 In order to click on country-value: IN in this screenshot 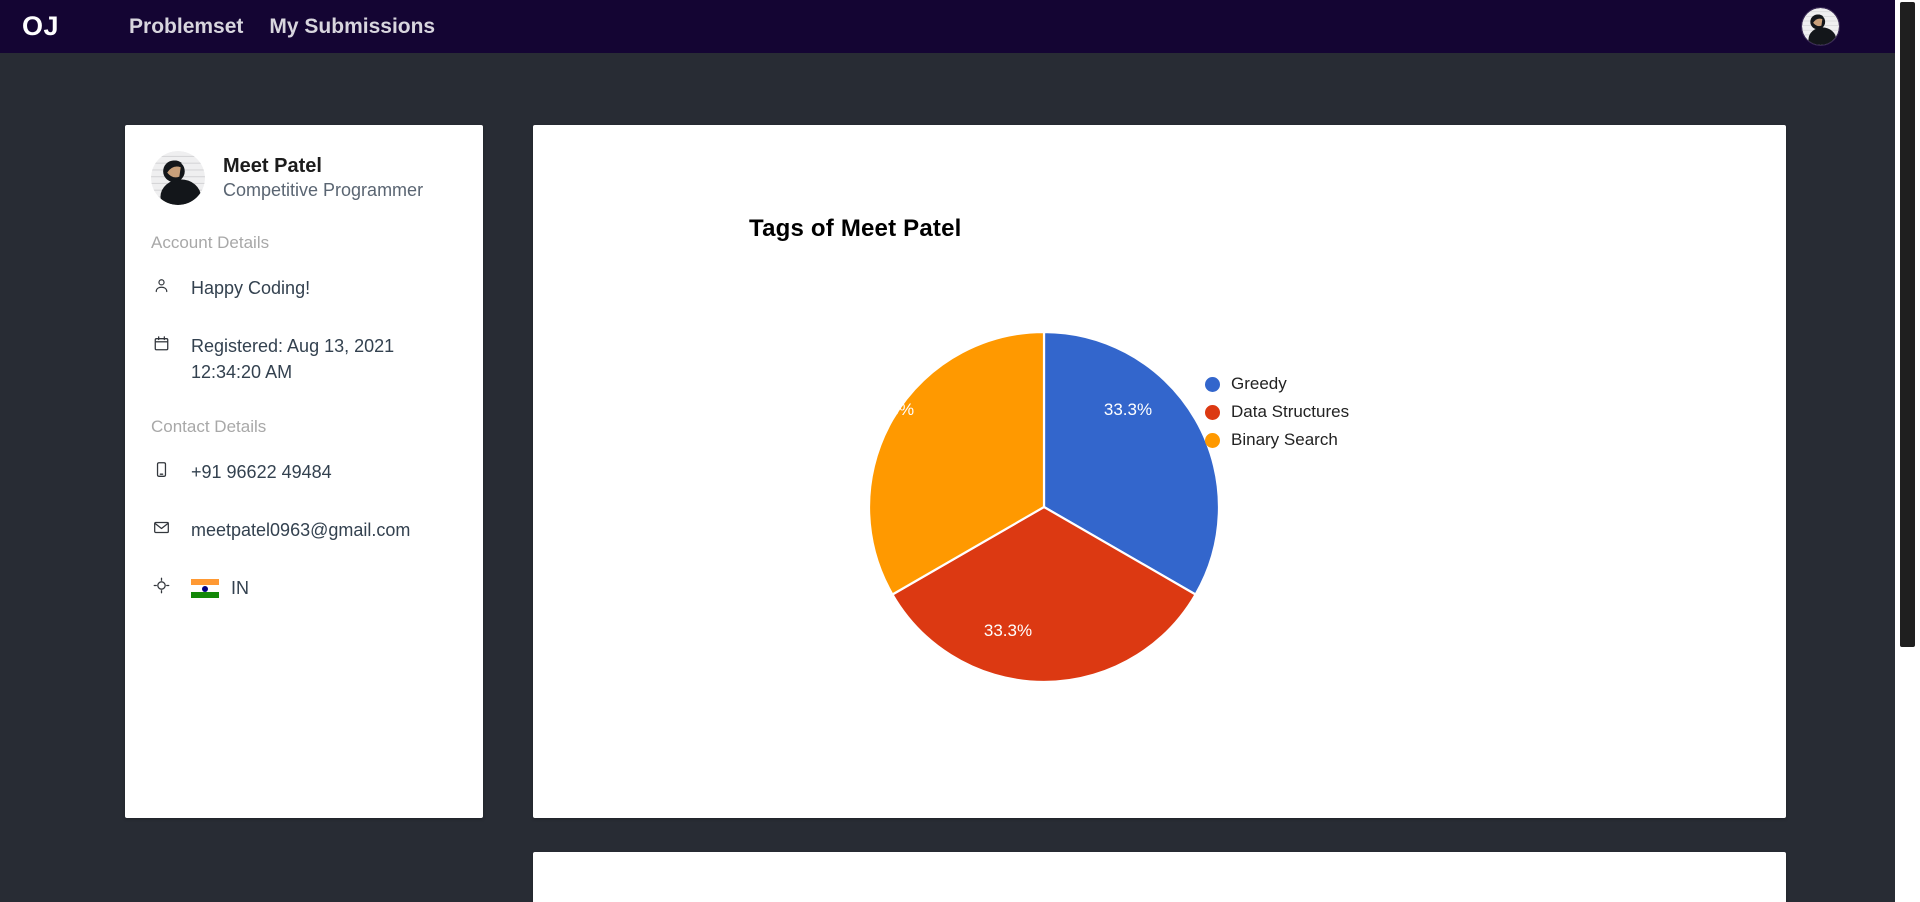, I will do `click(220, 588)`.